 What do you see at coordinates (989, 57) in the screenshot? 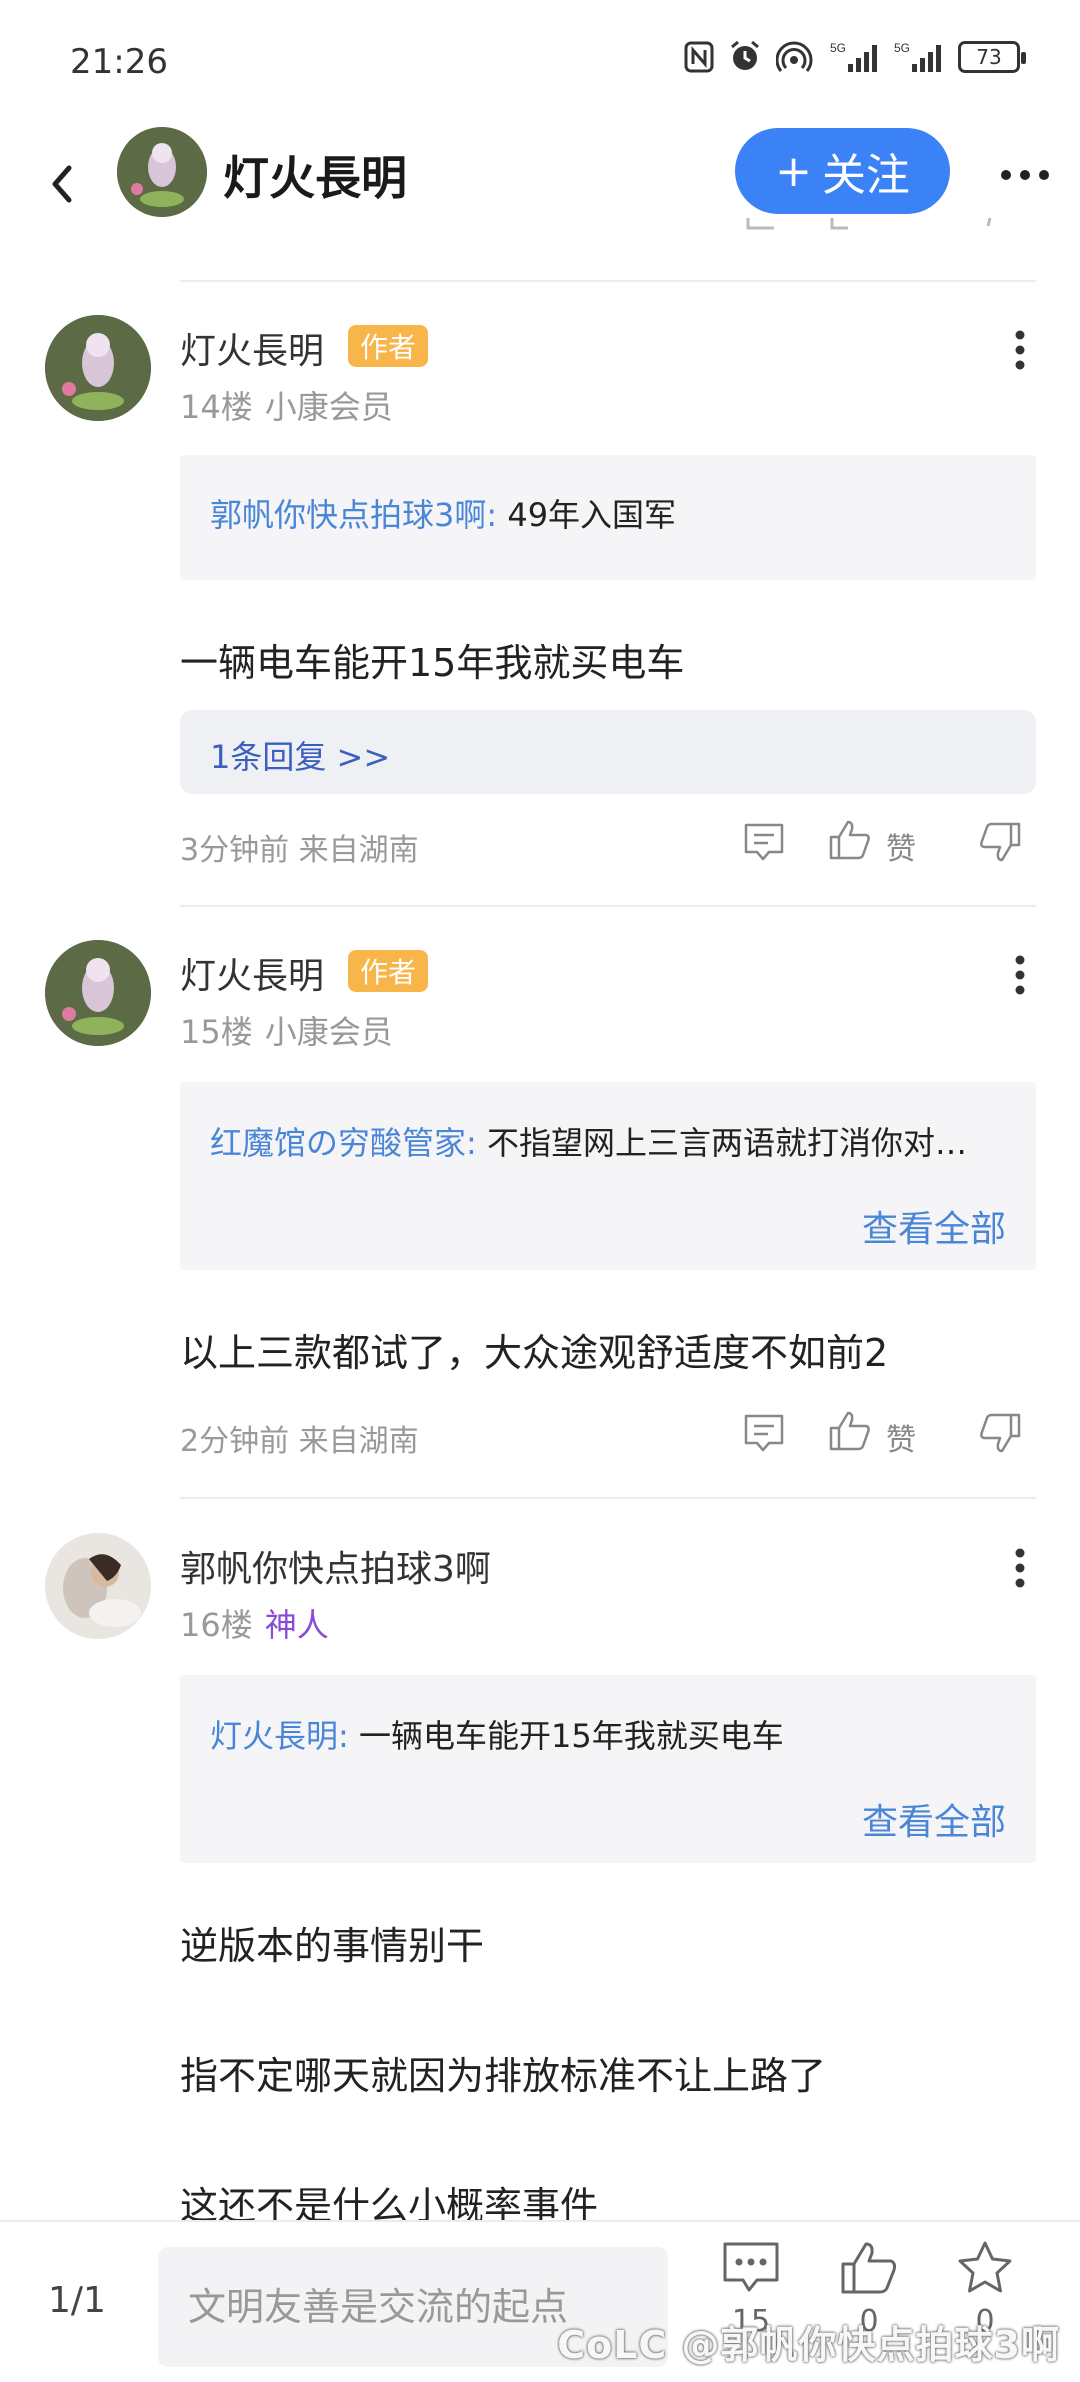
I see `battery-level: 73` at bounding box center [989, 57].